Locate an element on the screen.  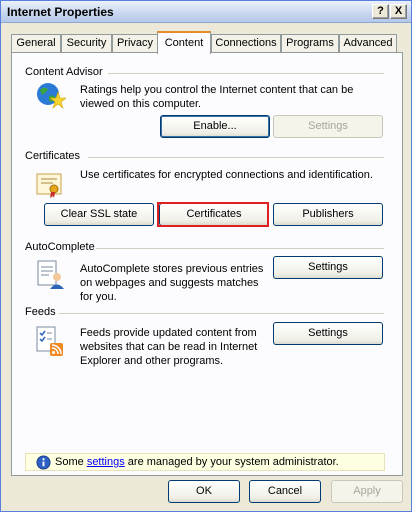
feeds-desc-line3: Explorer and other programs. is located at coordinates (152, 361).